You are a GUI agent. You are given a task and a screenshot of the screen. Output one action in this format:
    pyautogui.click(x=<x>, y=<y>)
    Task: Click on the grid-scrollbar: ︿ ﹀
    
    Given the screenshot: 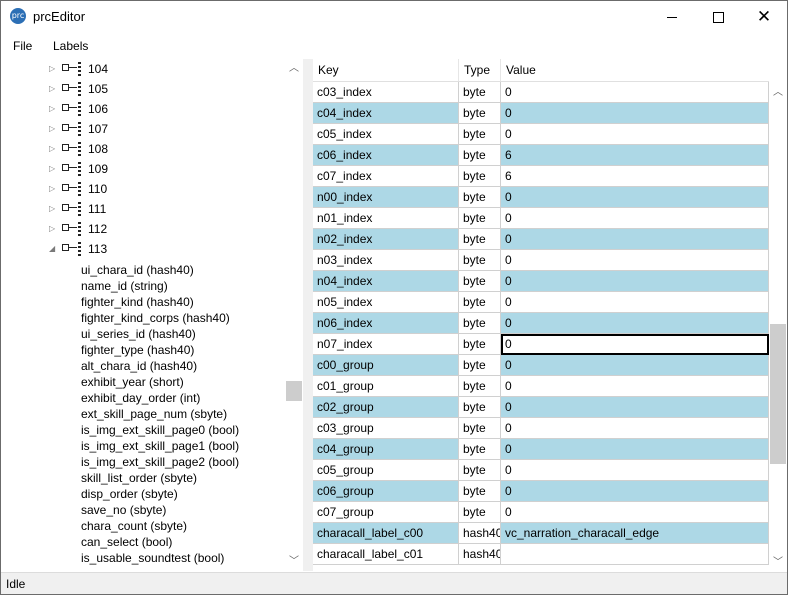 What is the action you would take?
    pyautogui.click(x=778, y=326)
    